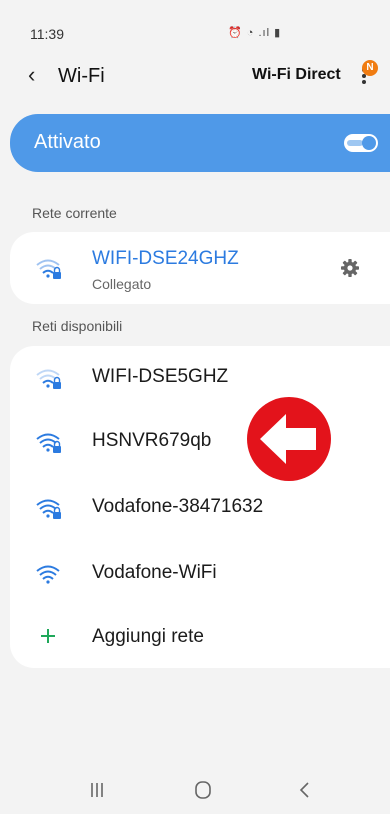  I want to click on notification-badge: N, so click(370, 68).